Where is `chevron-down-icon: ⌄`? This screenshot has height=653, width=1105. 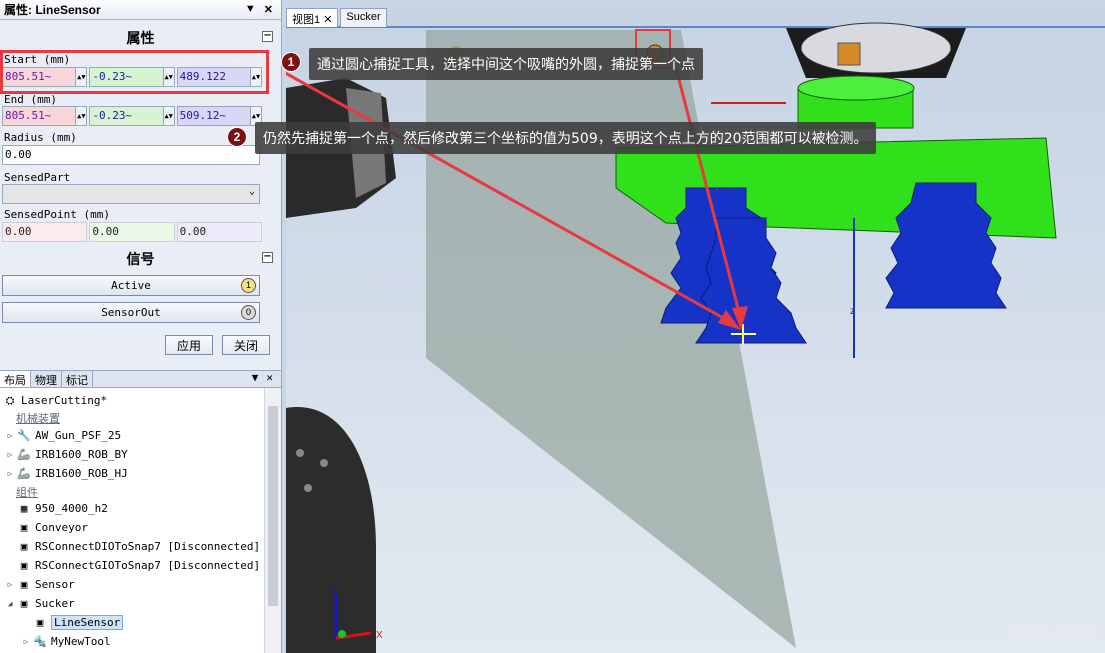 chevron-down-icon: ⌄ is located at coordinates (252, 191).